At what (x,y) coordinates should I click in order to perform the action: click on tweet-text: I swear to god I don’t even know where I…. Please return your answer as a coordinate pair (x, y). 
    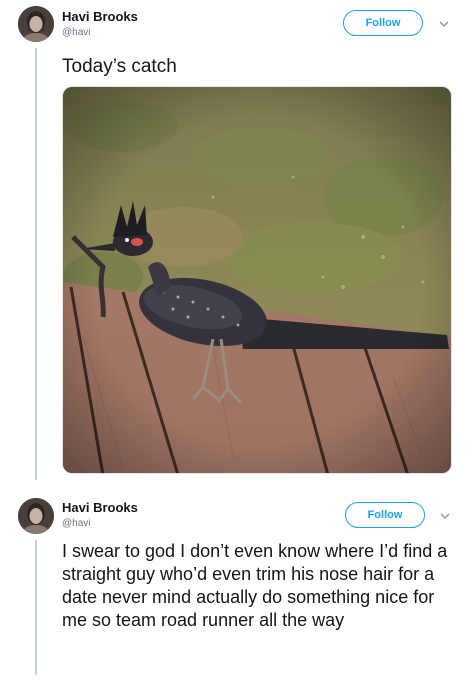
    Looking at the image, I should click on (255, 585).